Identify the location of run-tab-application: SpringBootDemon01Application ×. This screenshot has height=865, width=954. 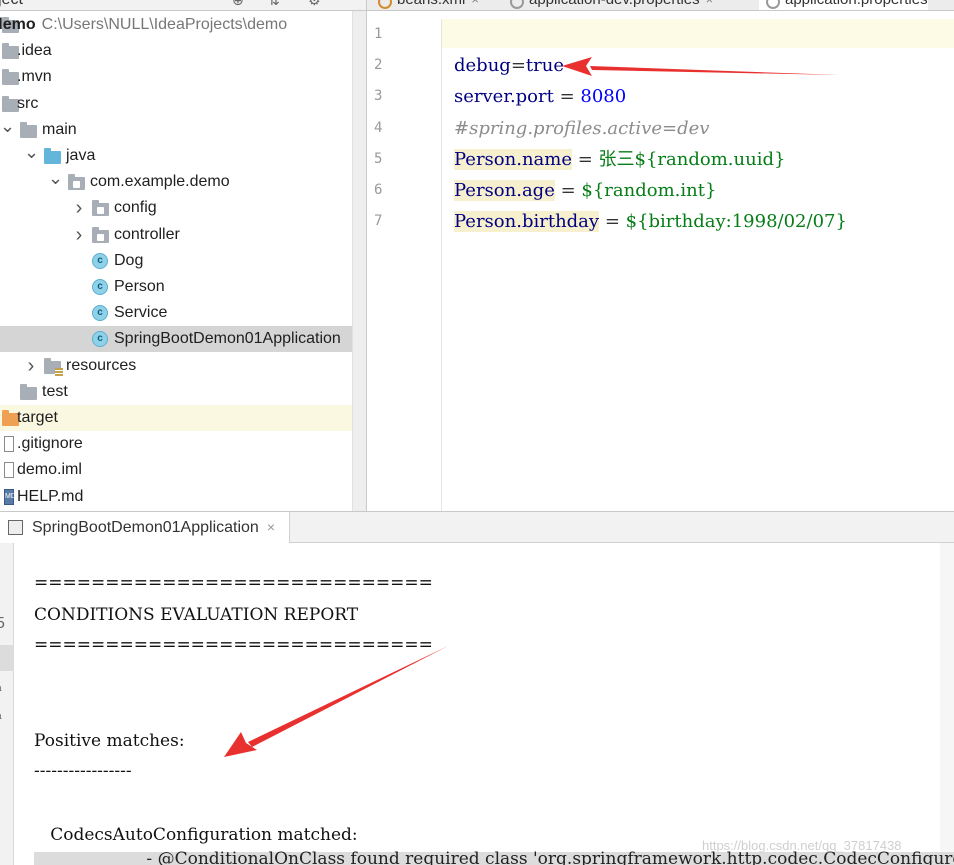
(145, 527).